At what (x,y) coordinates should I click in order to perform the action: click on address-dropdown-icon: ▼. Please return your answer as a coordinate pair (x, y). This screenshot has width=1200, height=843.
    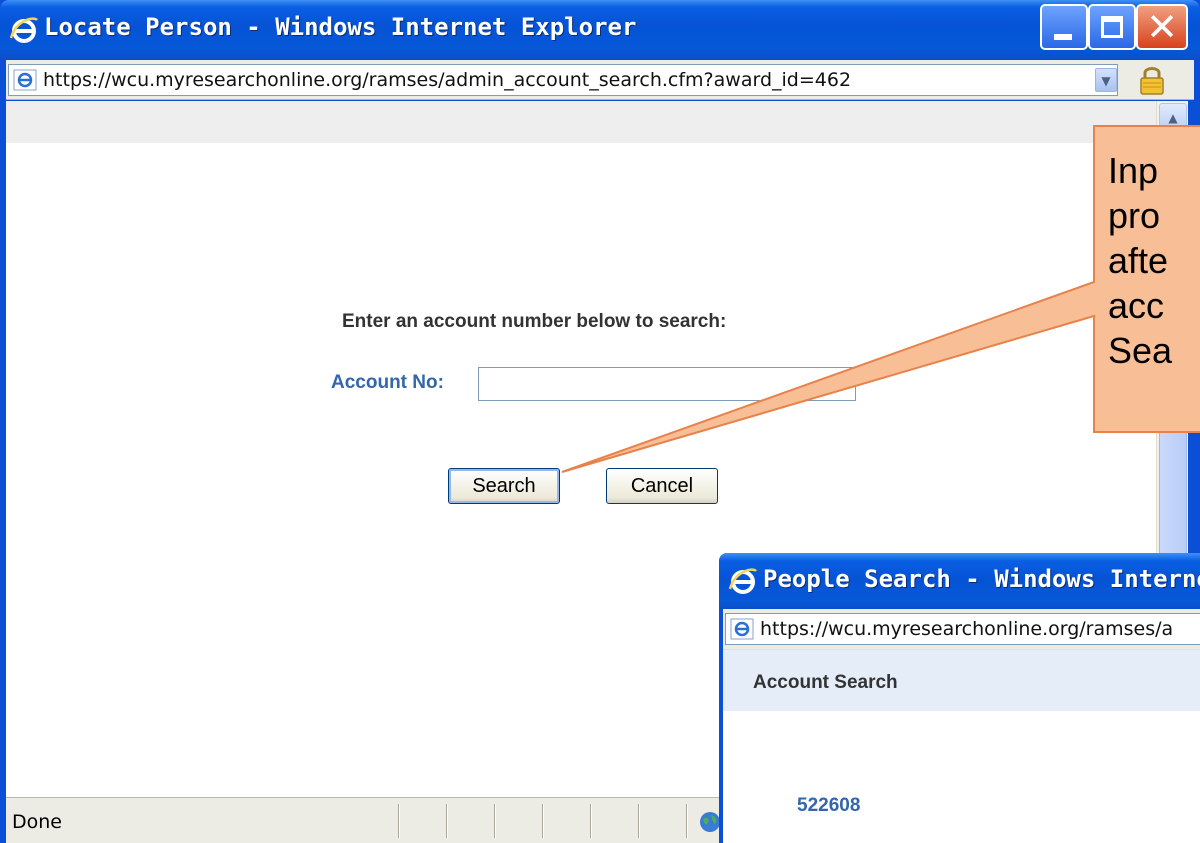
    Looking at the image, I should click on (1106, 80).